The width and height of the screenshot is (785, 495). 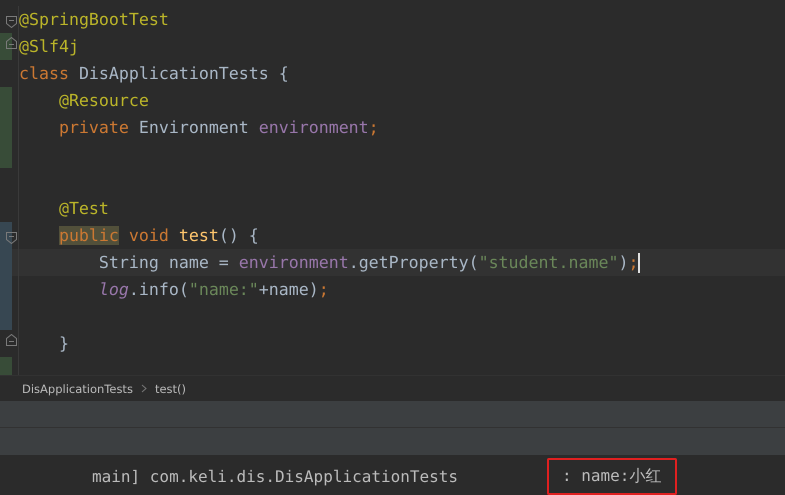 I want to click on code-line: public void test() {, so click(x=158, y=235).